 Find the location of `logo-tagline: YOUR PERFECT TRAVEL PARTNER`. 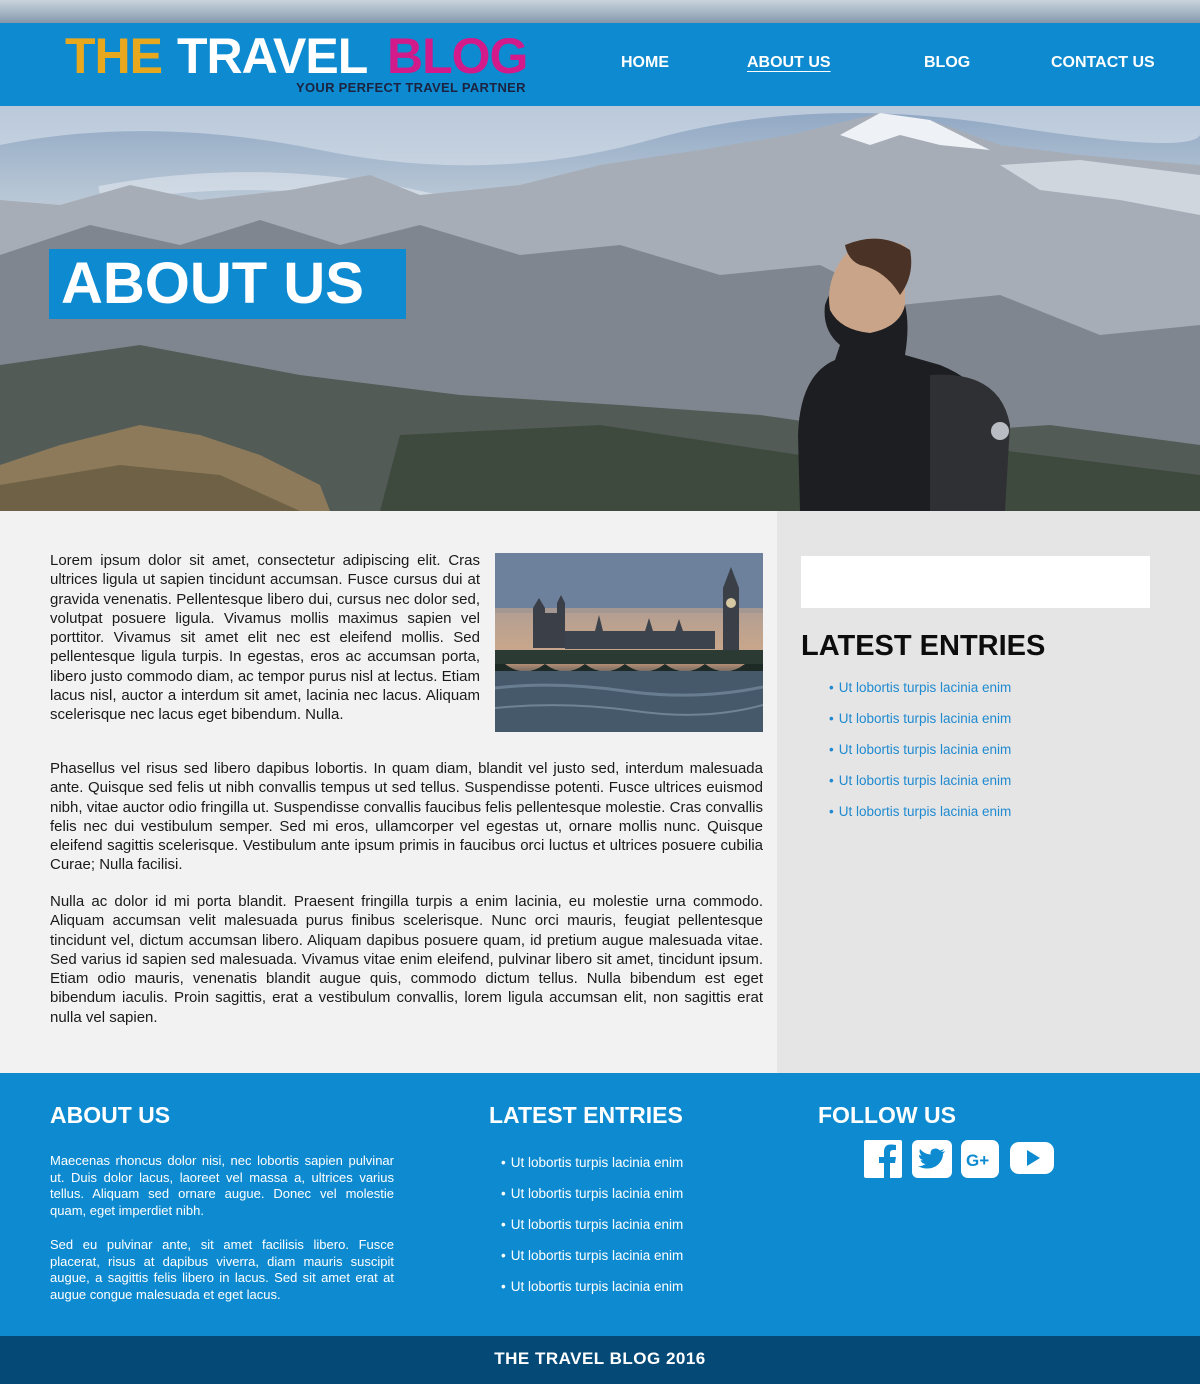

logo-tagline: YOUR PERFECT TRAVEL PARTNER is located at coordinates (411, 87).